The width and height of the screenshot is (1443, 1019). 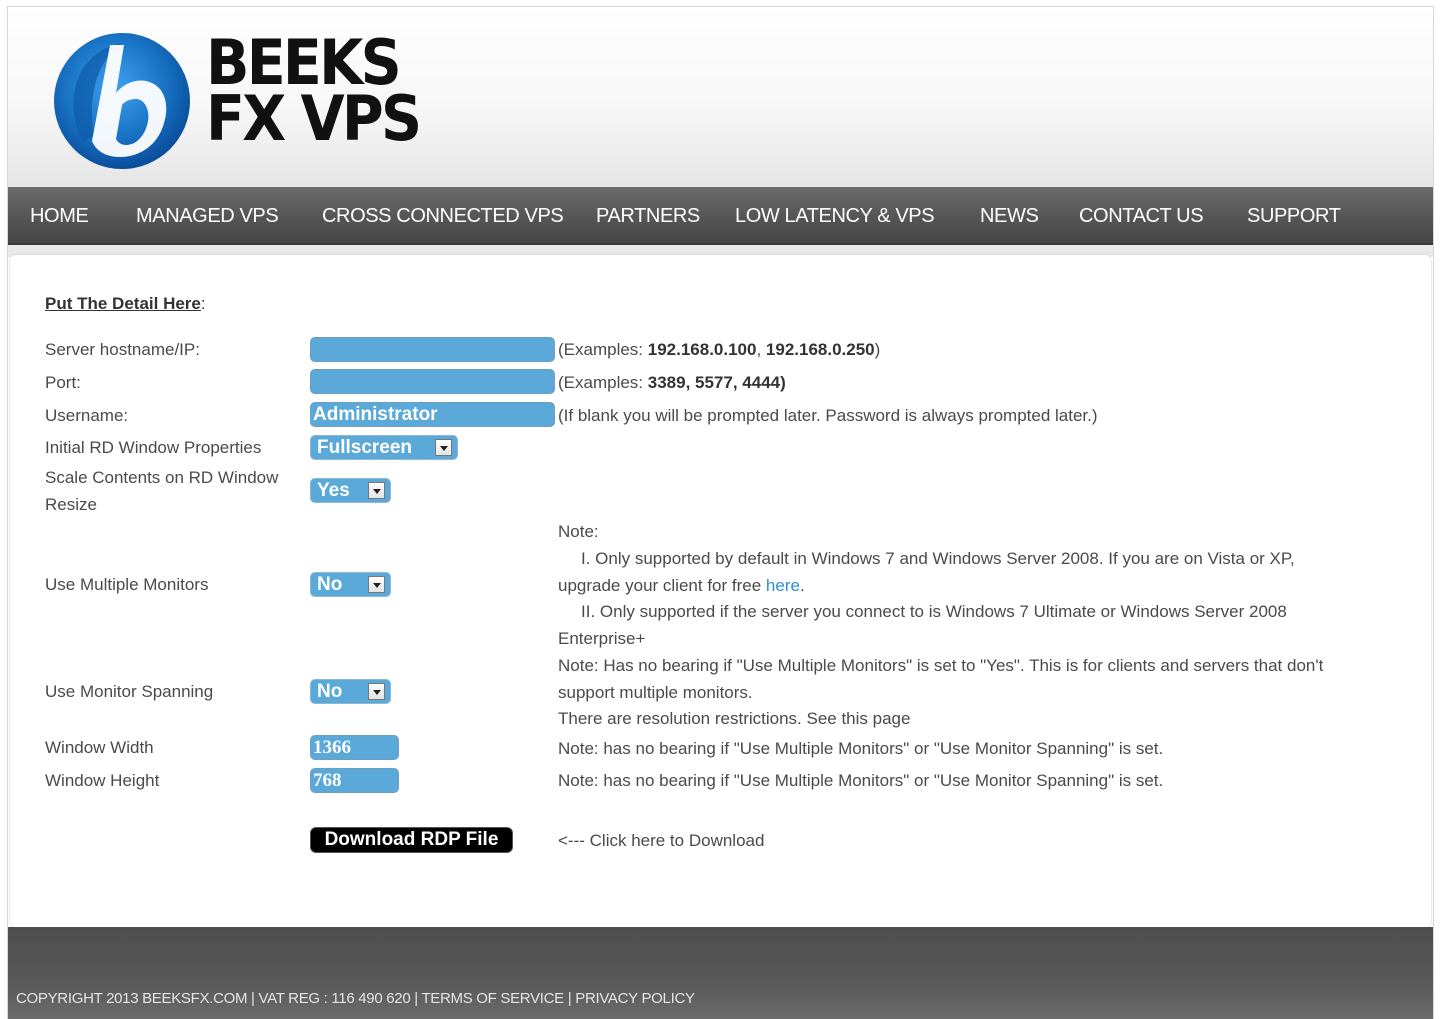 I want to click on port-input, so click(x=432, y=381).